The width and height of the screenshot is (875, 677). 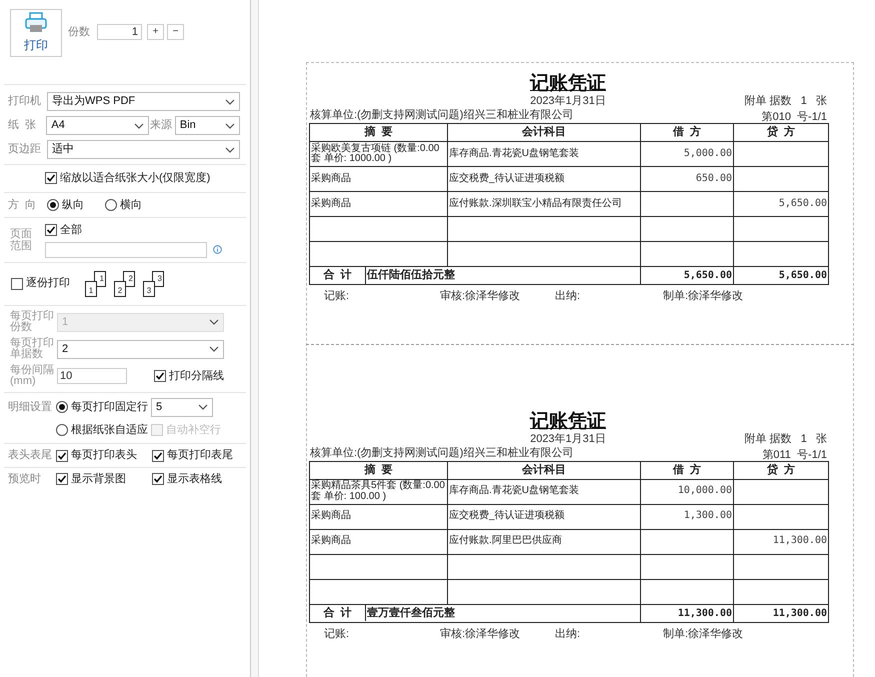 What do you see at coordinates (25, 479) in the screenshot?
I see `field-label: 预览时` at bounding box center [25, 479].